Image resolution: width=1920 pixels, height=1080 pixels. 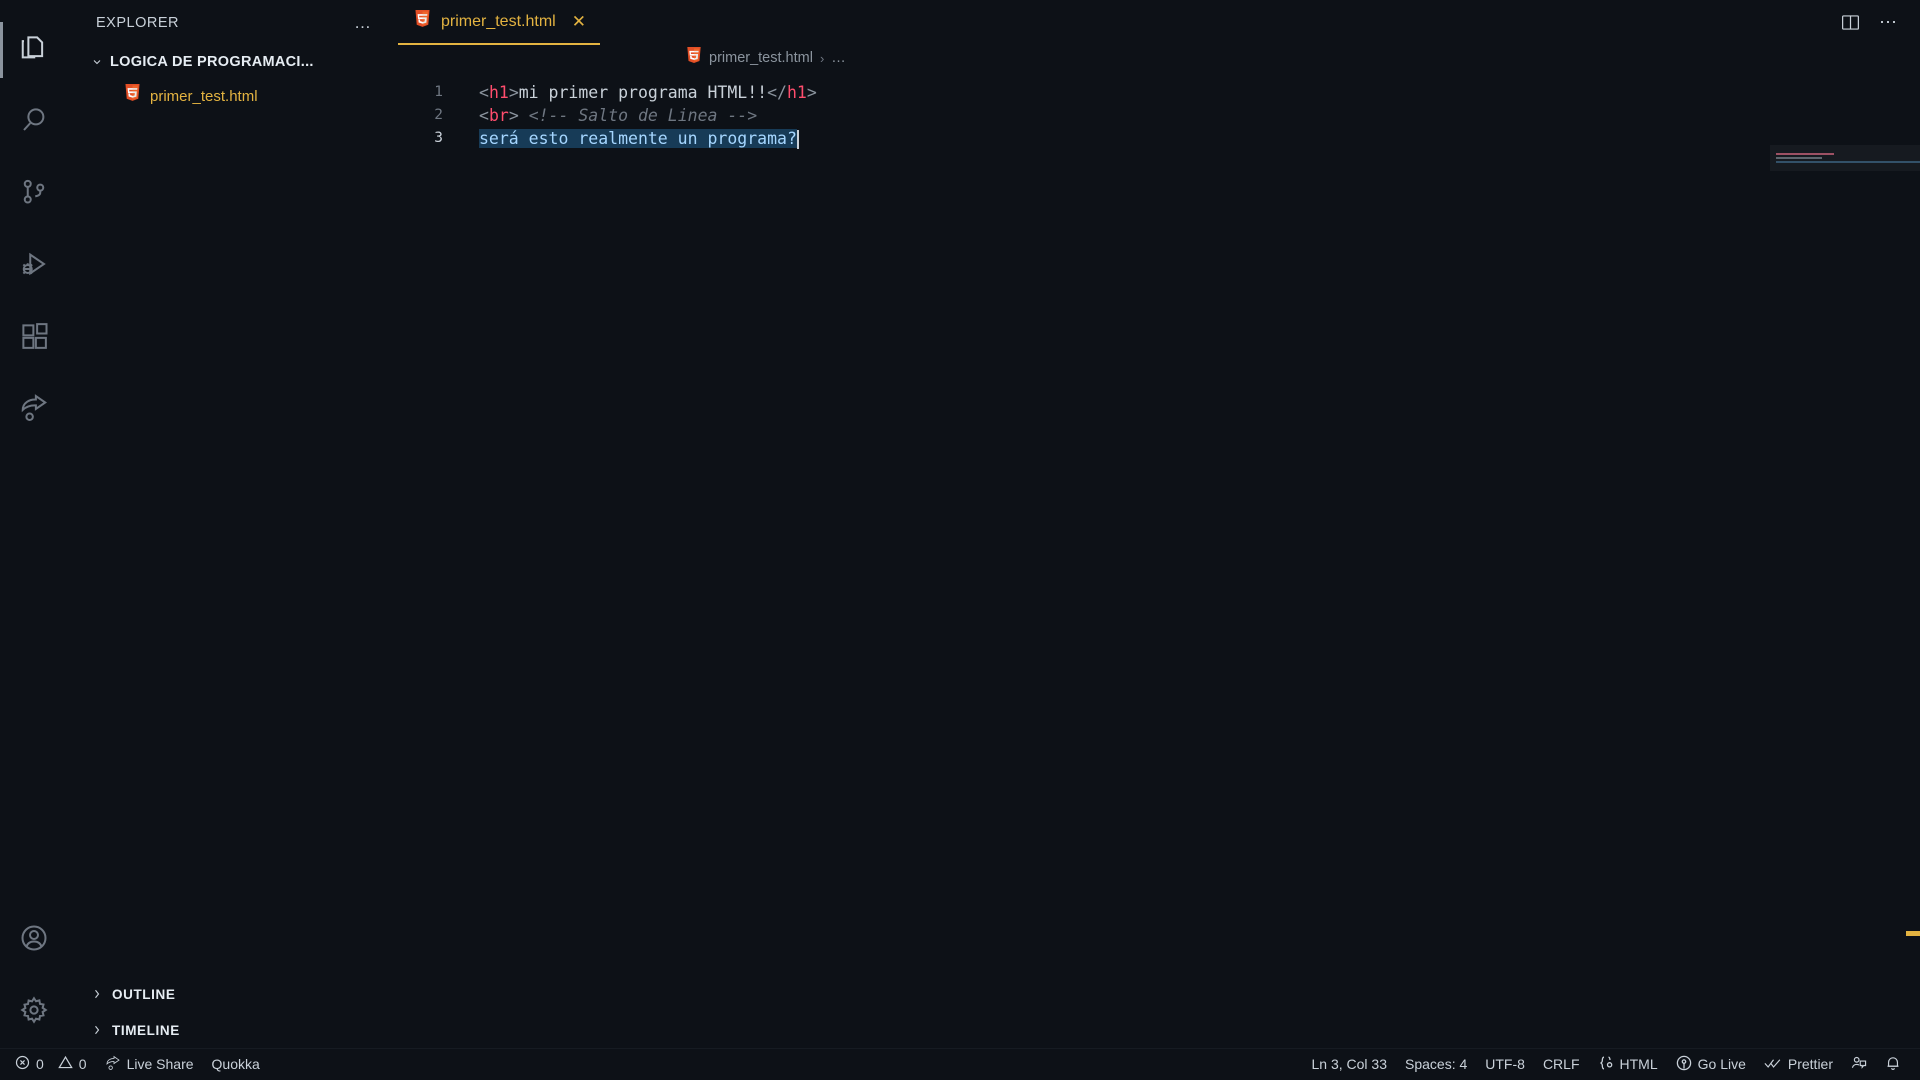 I want to click on activity-item-source-control, so click(x=34, y=194).